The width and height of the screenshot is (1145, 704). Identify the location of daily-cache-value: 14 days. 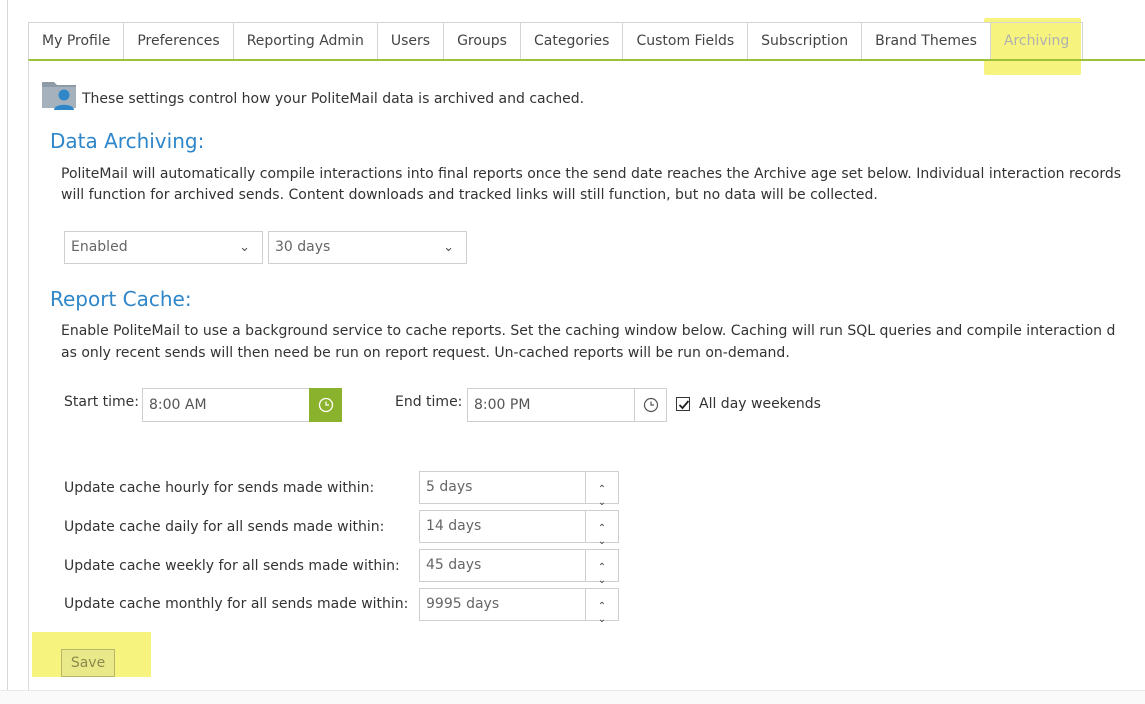
(454, 526).